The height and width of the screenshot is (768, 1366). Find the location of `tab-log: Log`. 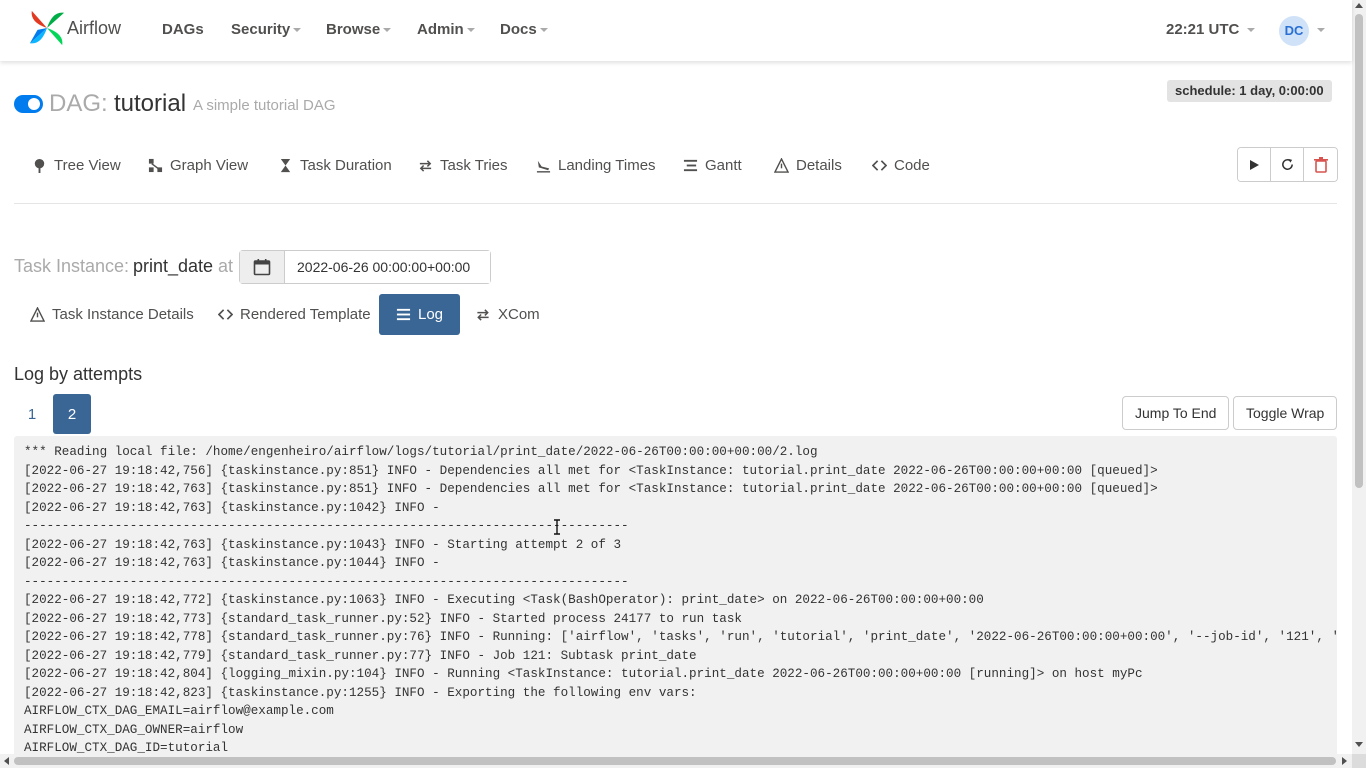

tab-log: Log is located at coordinates (420, 314).